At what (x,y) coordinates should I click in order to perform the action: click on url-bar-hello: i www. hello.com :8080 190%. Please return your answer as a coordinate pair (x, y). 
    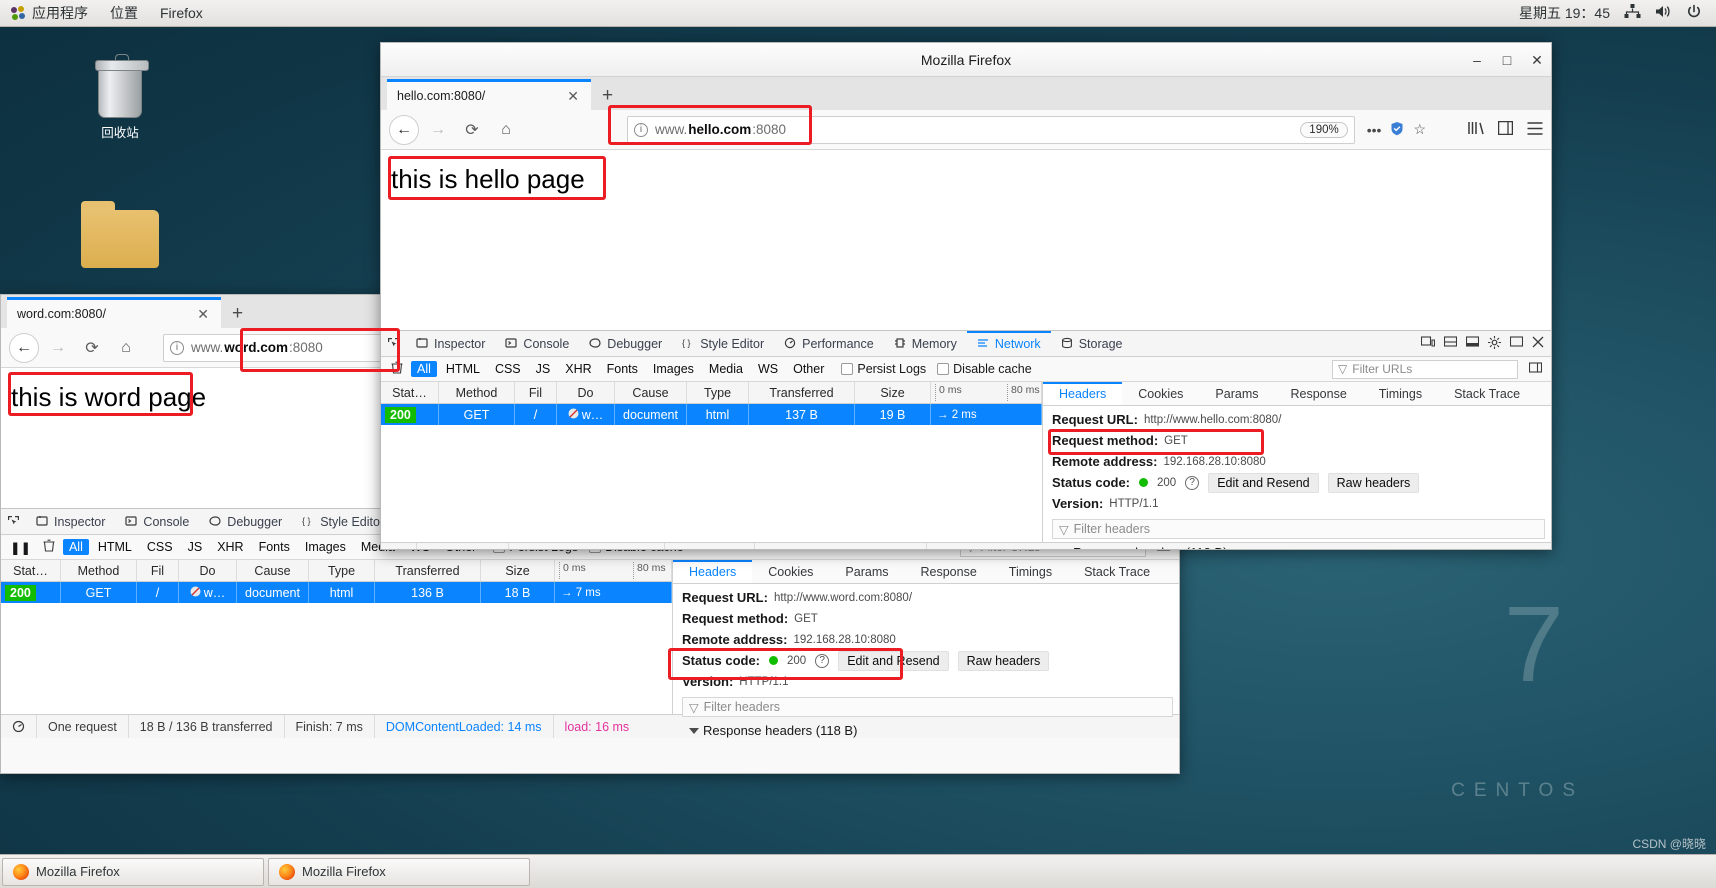
    Looking at the image, I should click on (991, 129).